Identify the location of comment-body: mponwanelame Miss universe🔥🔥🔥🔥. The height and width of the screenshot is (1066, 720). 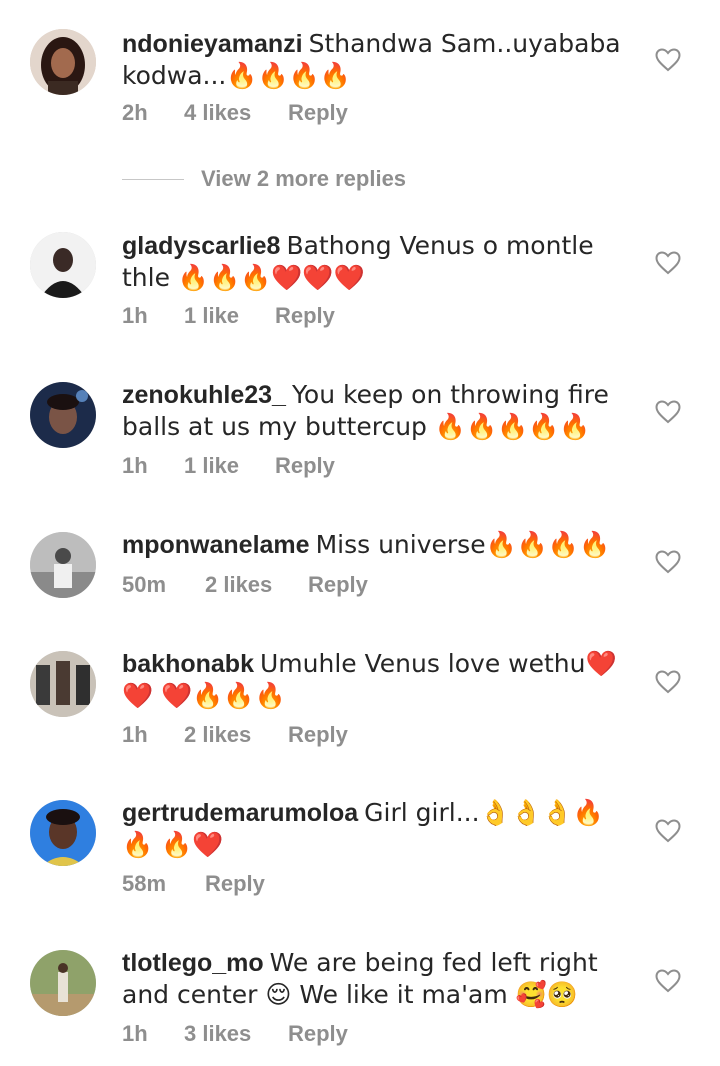
(372, 545).